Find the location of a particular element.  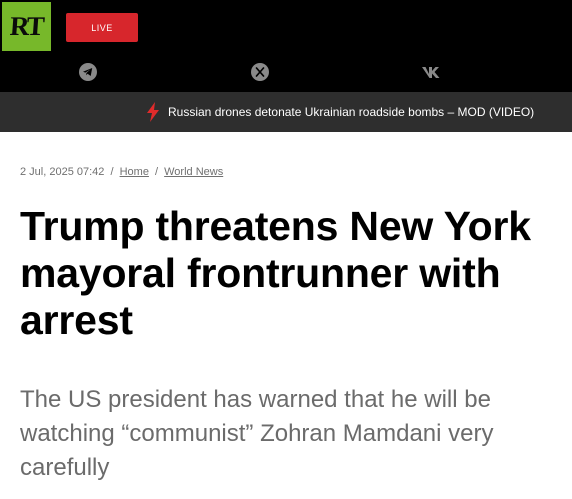

breadcrumb-home-link: Home is located at coordinates (134, 172).